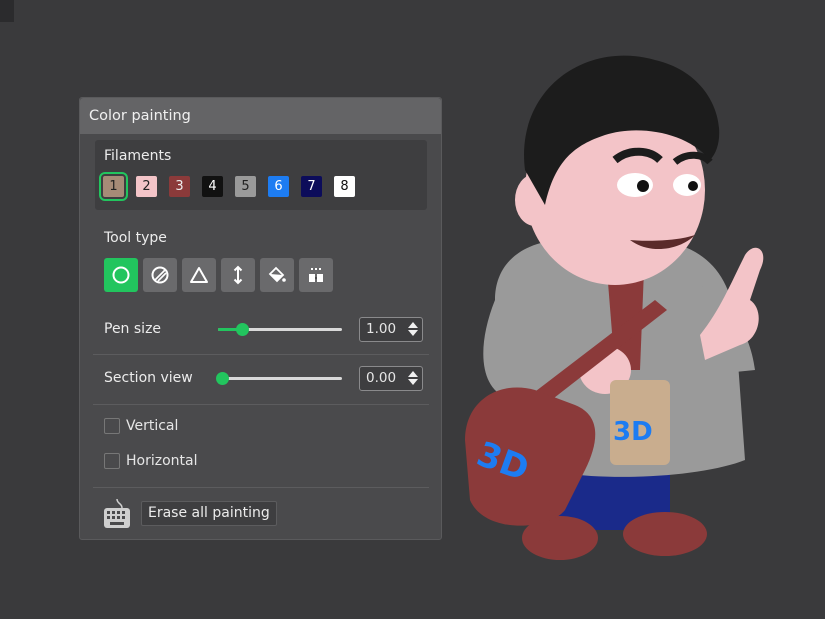 The image size is (825, 619). Describe the element at coordinates (209, 513) in the screenshot. I see `erase-all-painting-button: Erase all painting` at that location.